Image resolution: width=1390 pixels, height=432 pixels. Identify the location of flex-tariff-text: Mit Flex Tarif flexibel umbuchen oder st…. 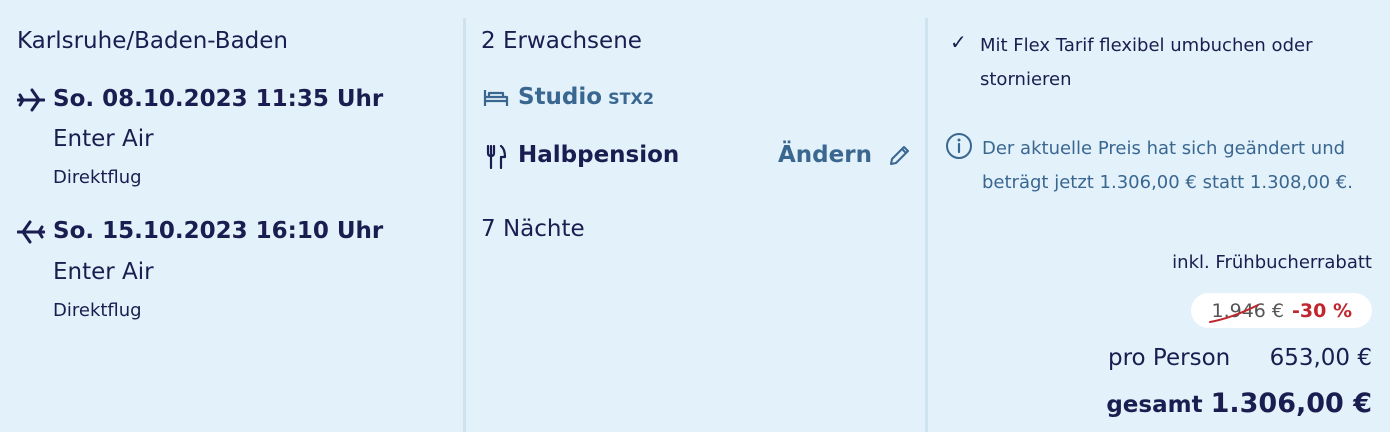
(1146, 62).